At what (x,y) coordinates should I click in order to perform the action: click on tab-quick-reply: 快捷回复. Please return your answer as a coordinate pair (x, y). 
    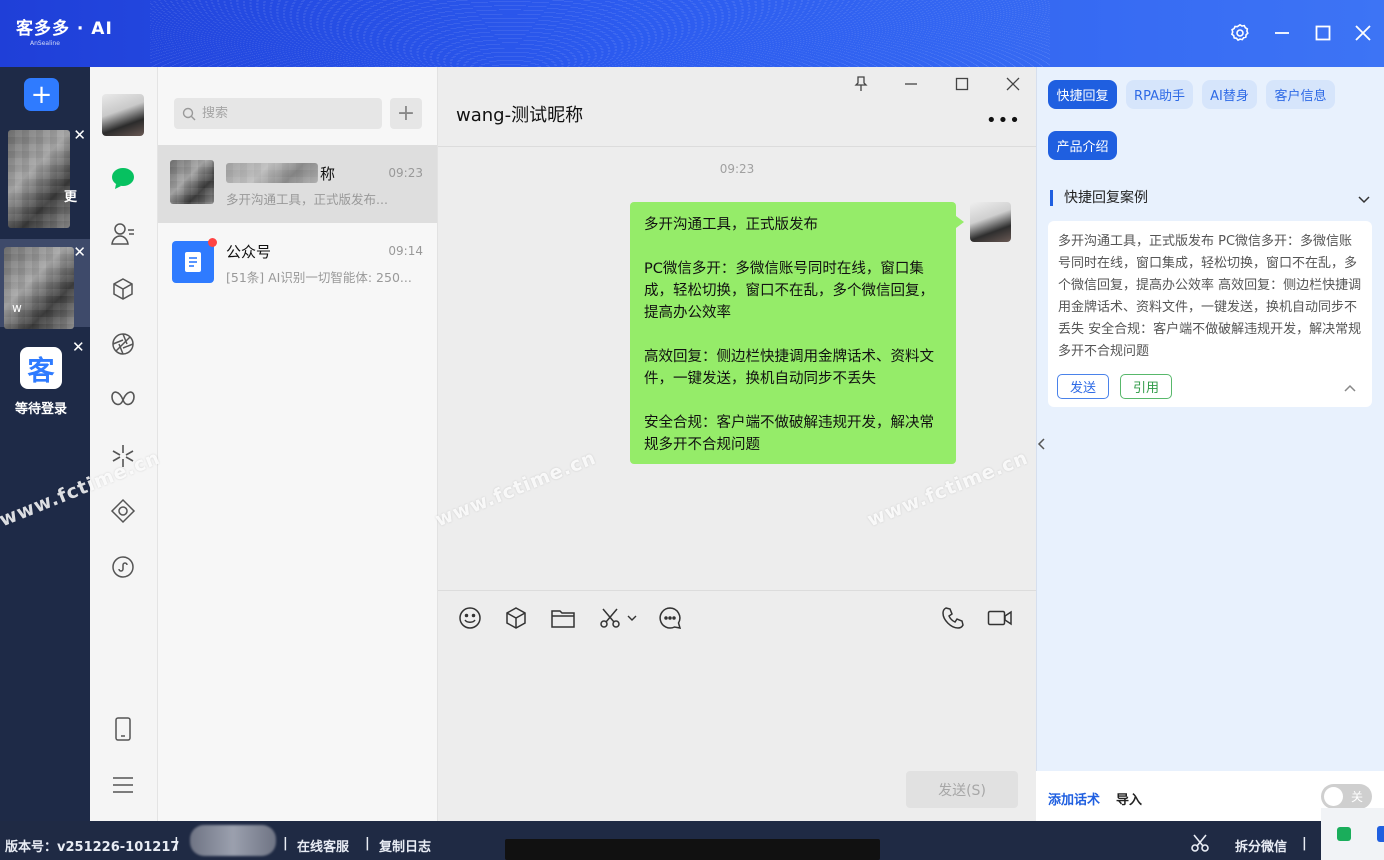
    Looking at the image, I should click on (1082, 94).